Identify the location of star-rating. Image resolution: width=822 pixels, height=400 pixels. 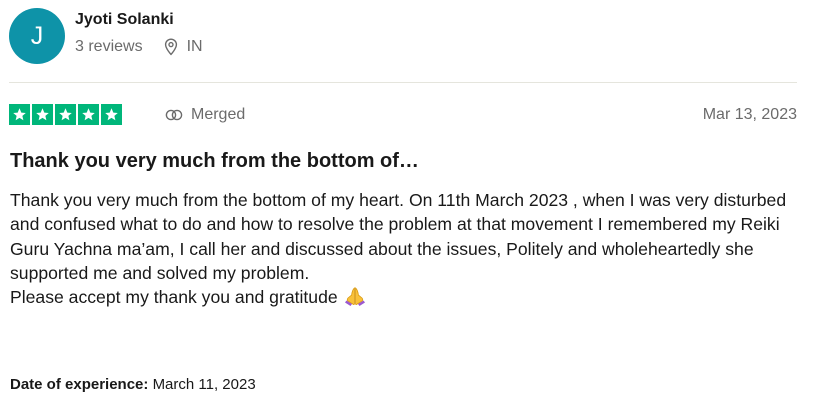
(65, 114).